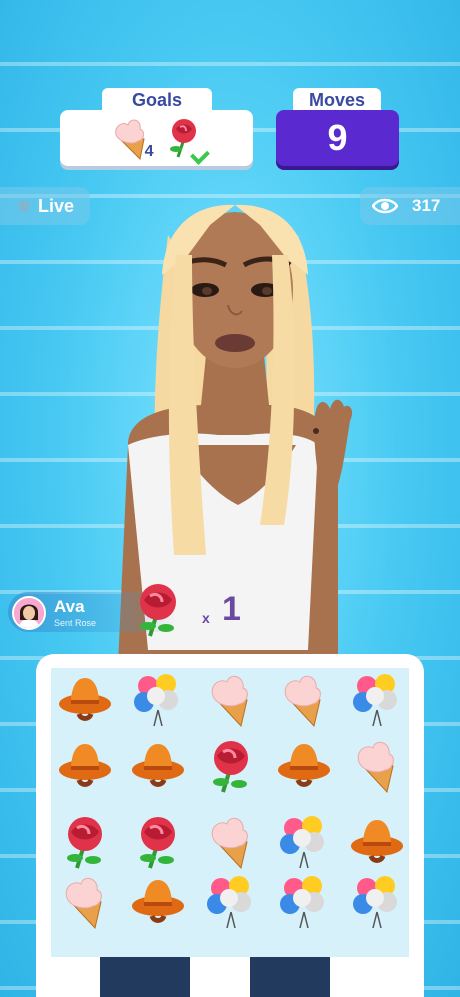 The height and width of the screenshot is (997, 460). I want to click on gift-subtitle: Sent Rose, so click(75, 623).